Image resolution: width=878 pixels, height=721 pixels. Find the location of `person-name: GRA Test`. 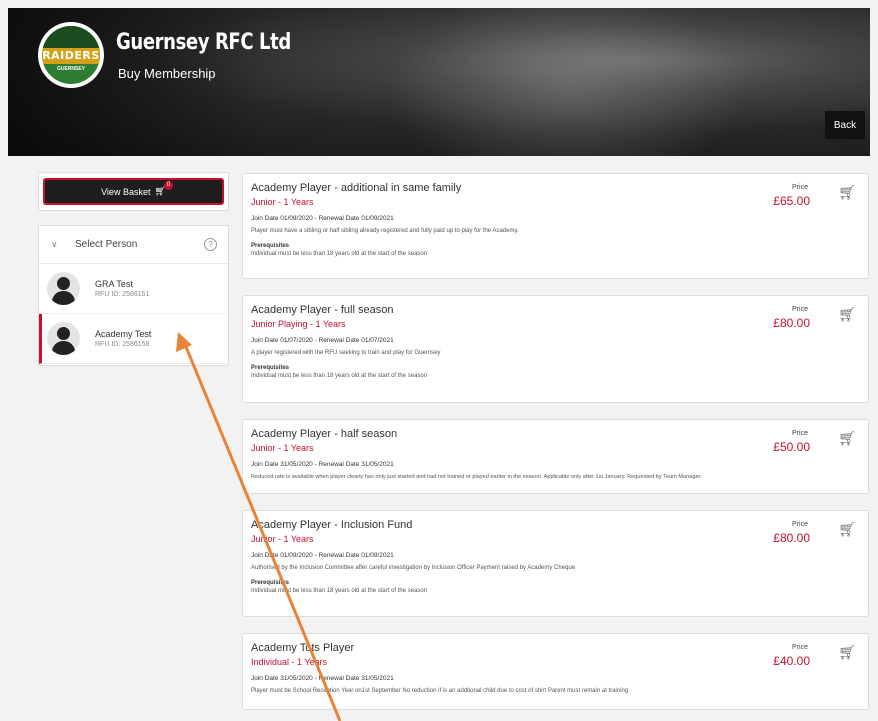

person-name: GRA Test is located at coordinates (114, 284).